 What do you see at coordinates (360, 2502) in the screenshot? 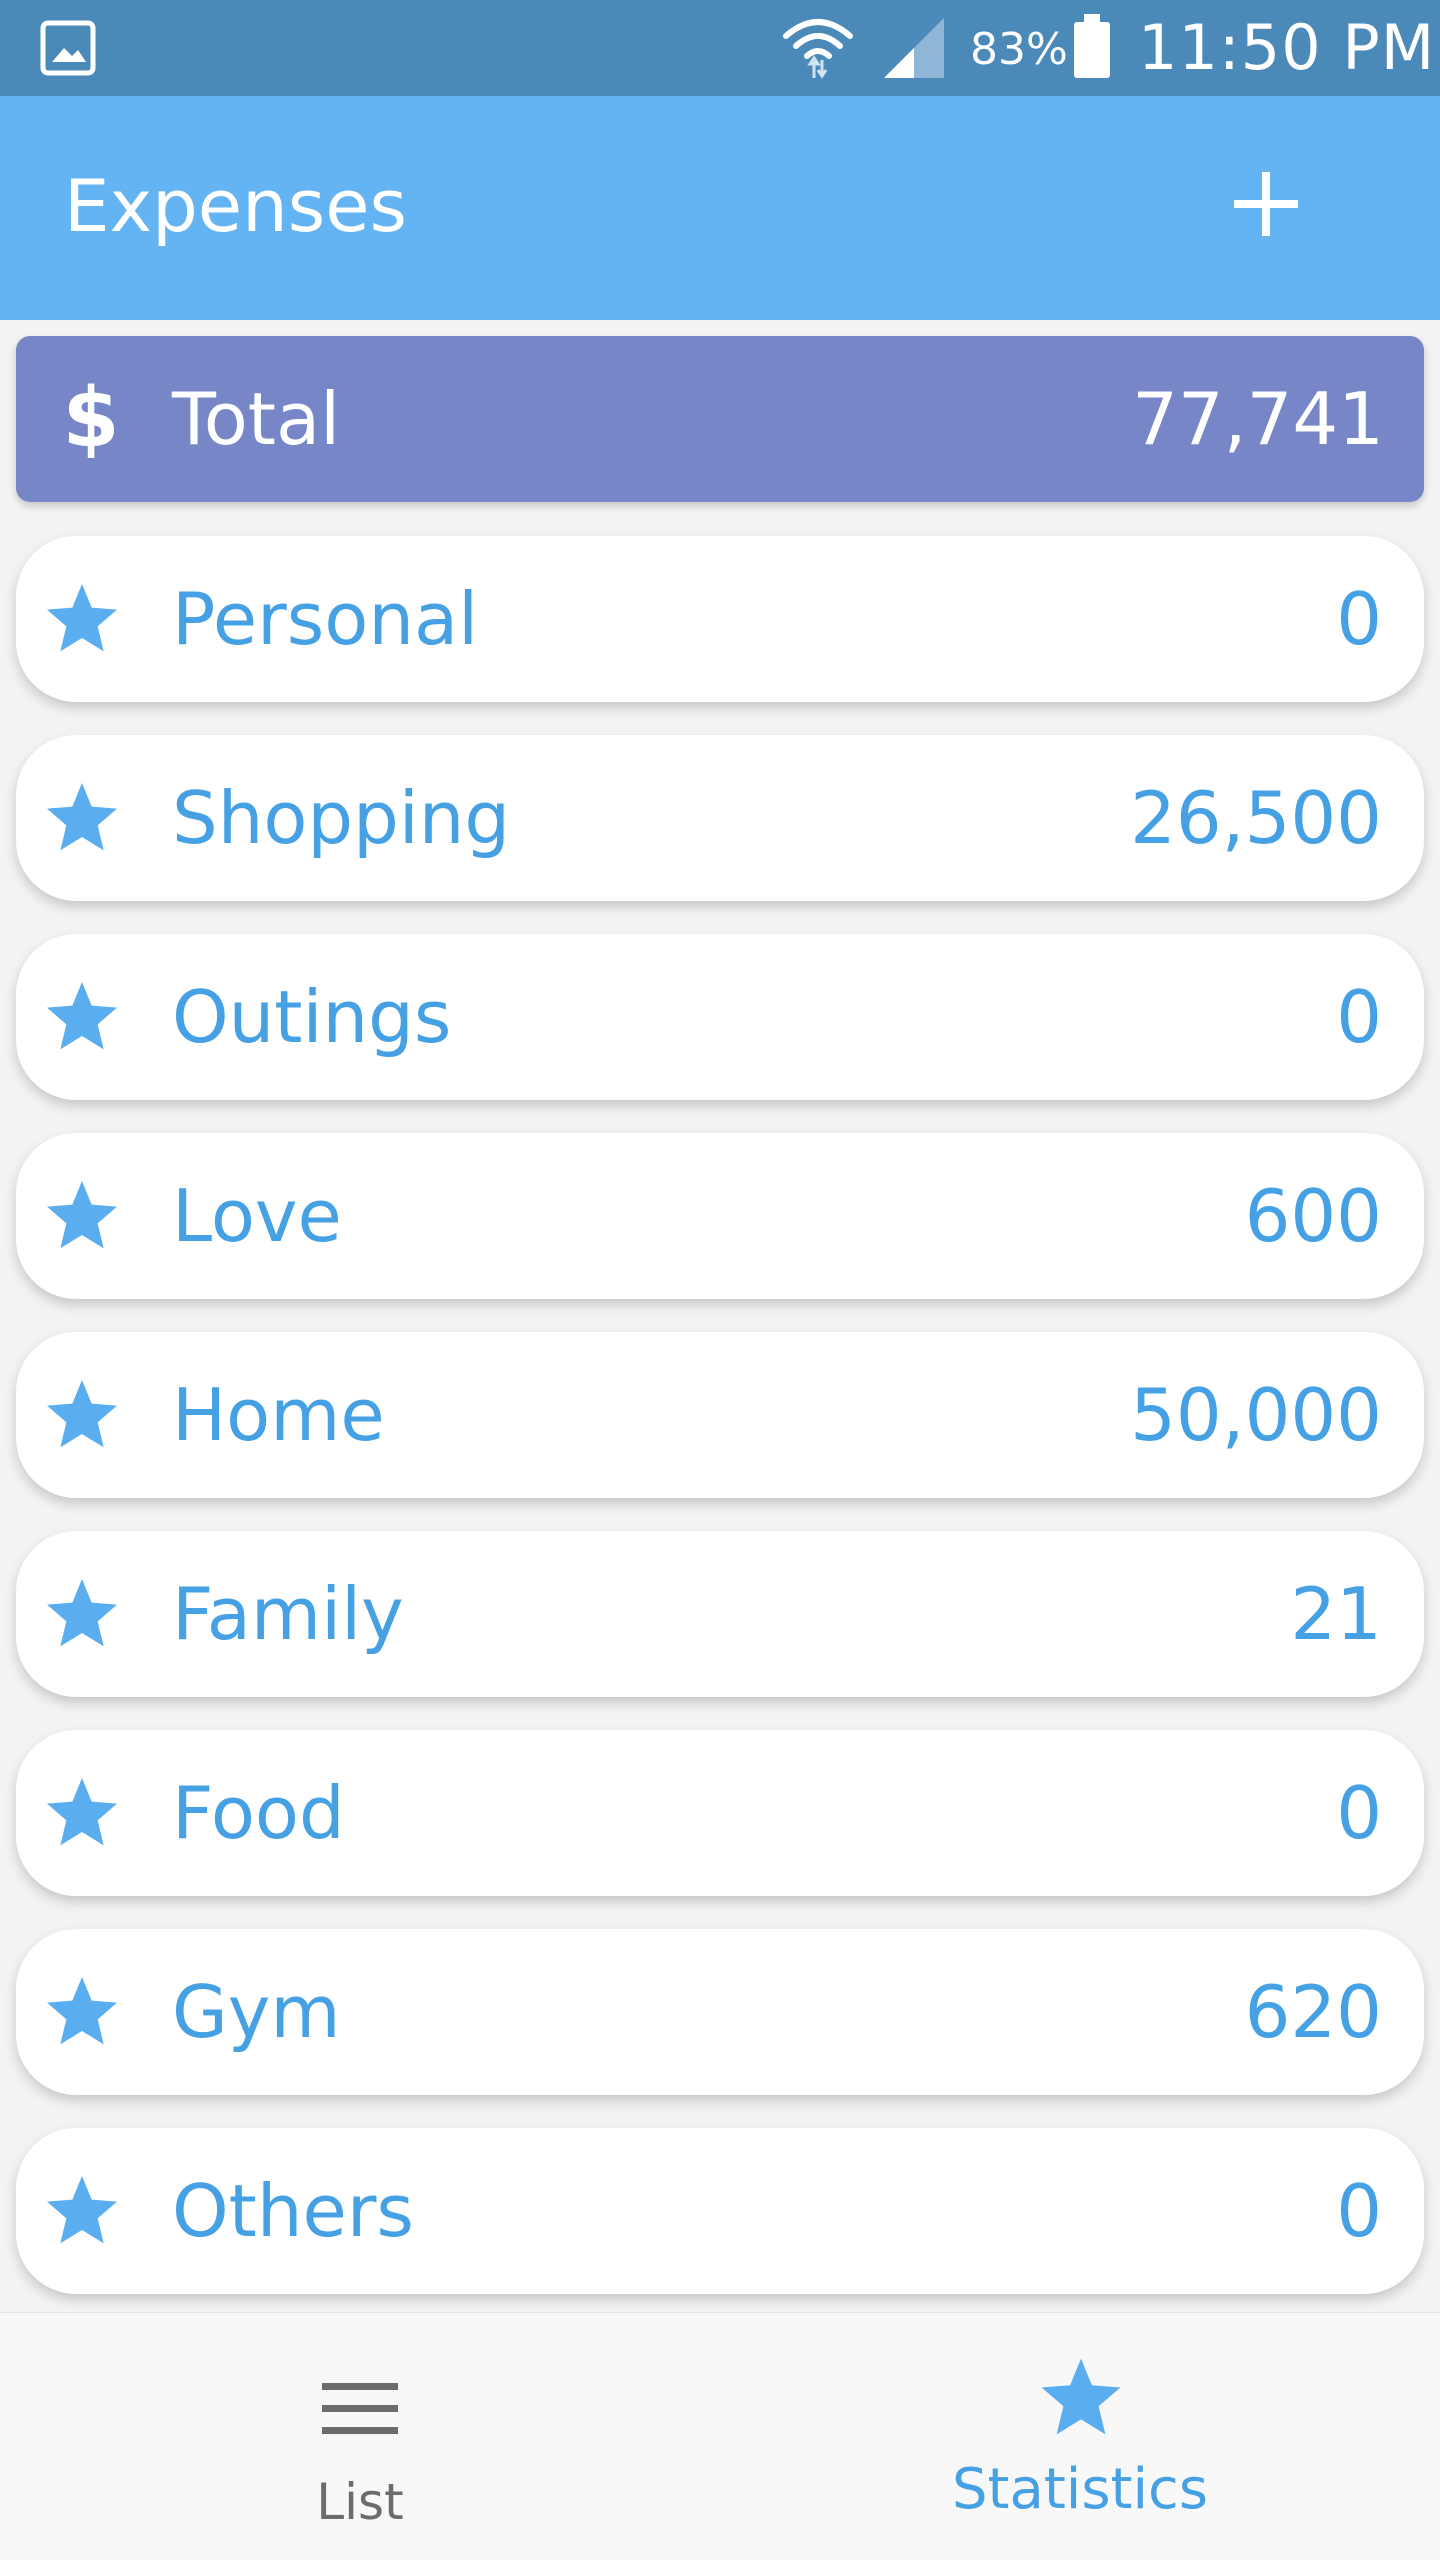
I see `tab-list-label: List` at bounding box center [360, 2502].